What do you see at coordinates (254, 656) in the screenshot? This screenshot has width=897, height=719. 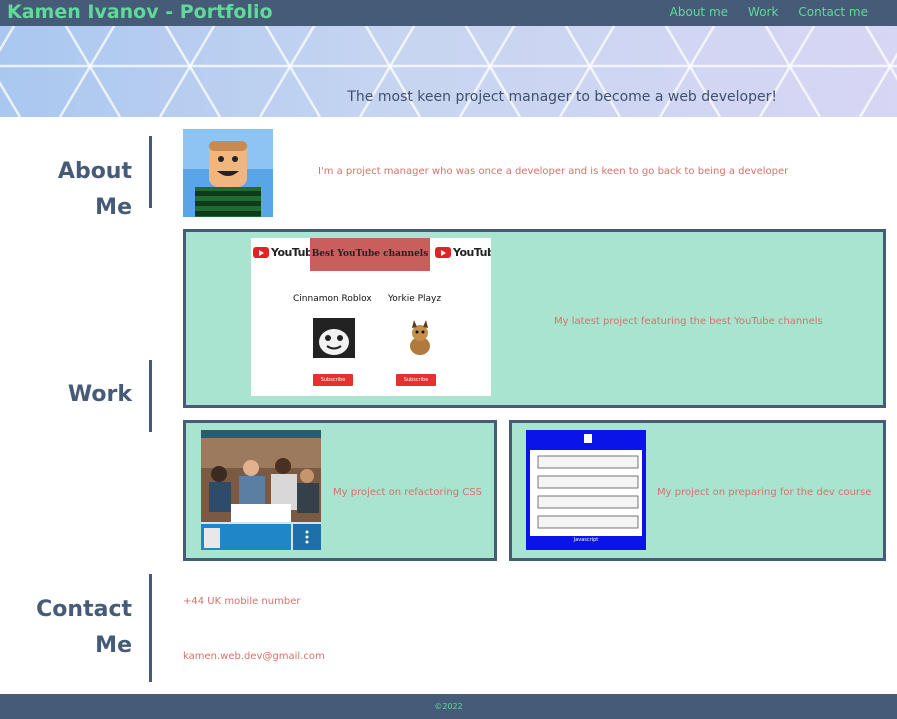 I see `contact-email-link: kamen.web.dev@gmail.com` at bounding box center [254, 656].